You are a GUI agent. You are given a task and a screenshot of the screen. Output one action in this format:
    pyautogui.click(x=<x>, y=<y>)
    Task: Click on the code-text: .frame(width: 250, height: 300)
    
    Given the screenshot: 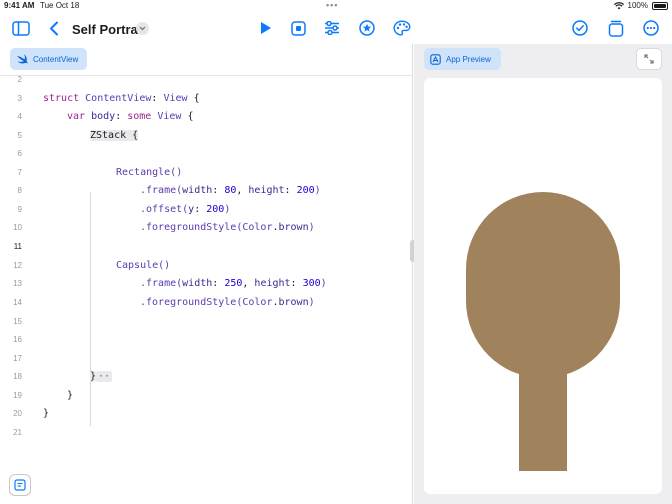 What is the action you would take?
    pyautogui.click(x=233, y=283)
    